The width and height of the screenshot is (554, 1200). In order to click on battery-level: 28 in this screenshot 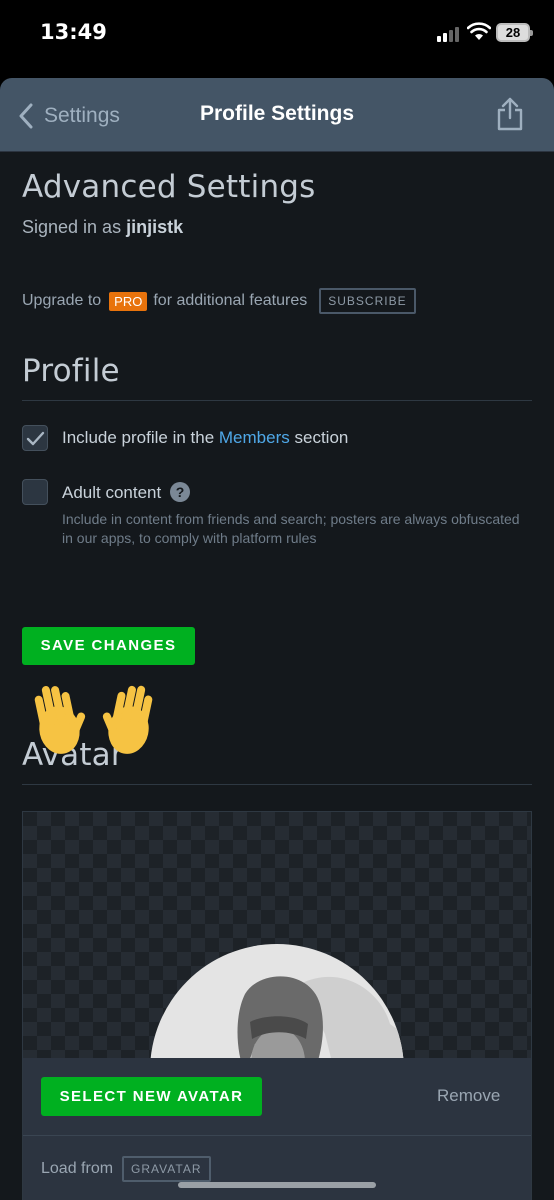, I will do `click(513, 32)`.